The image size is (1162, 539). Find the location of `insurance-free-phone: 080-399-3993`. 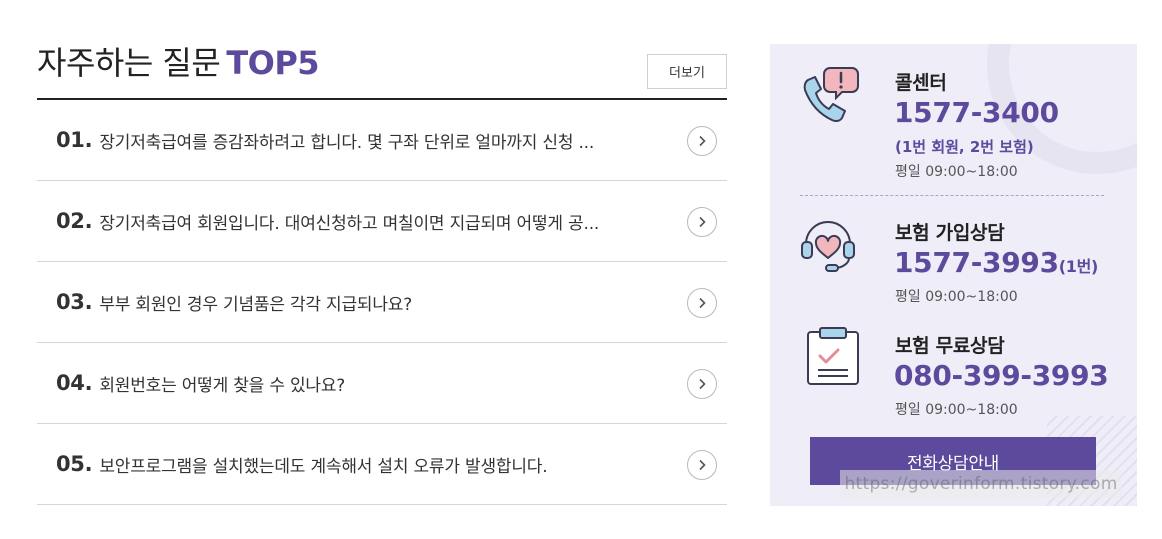

insurance-free-phone: 080-399-3993 is located at coordinates (1001, 375).